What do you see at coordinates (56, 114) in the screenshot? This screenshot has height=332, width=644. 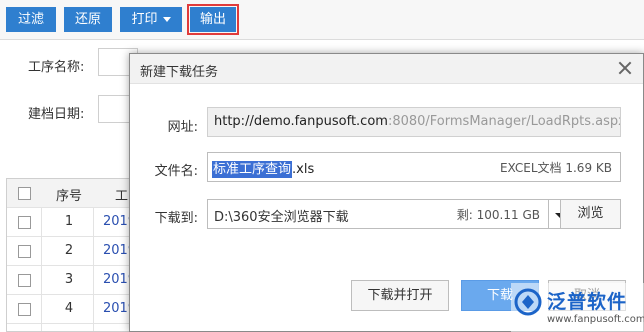 I see `create-date-label: 建档日期:` at bounding box center [56, 114].